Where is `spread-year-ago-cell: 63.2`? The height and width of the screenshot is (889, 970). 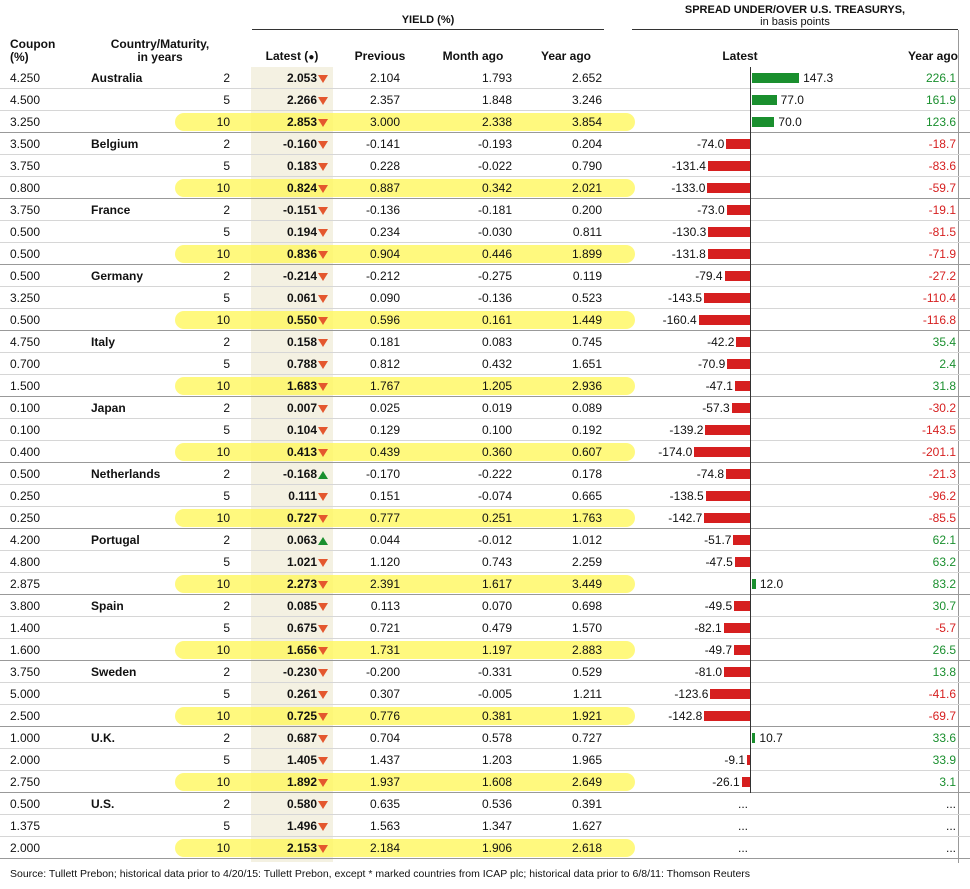 spread-year-ago-cell: 63.2 is located at coordinates (944, 562).